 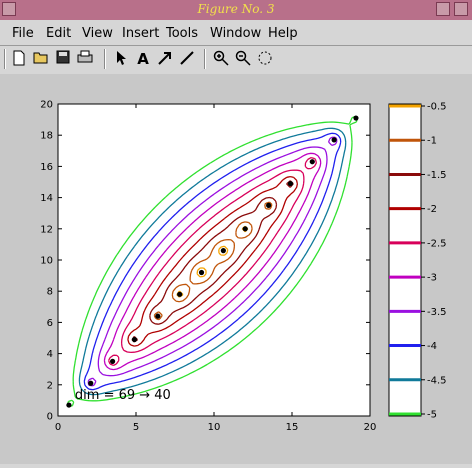 I want to click on menu-help: Help, so click(x=283, y=33).